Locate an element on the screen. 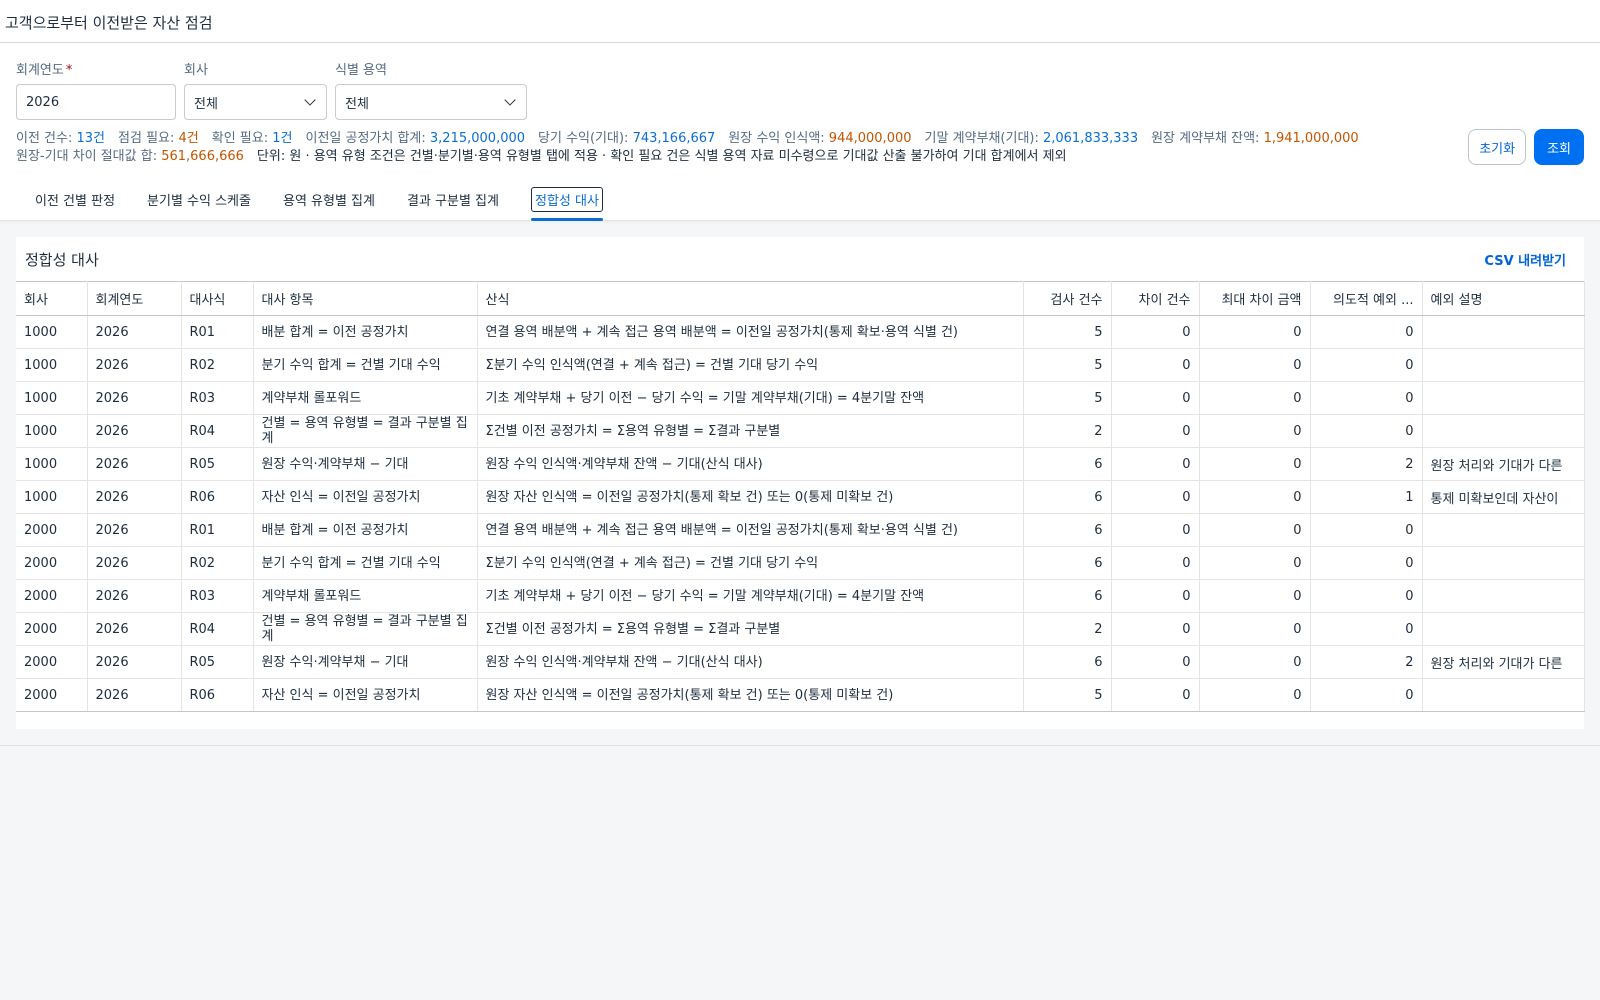 This screenshot has height=1000, width=1600. table-cell: R03 is located at coordinates (217, 398).